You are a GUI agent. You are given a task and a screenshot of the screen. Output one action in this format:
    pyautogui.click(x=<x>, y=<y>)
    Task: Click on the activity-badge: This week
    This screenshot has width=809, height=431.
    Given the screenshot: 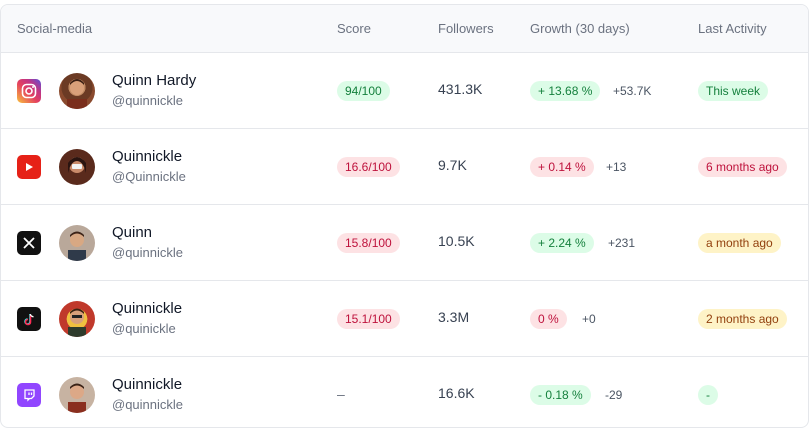 What is the action you would take?
    pyautogui.click(x=733, y=91)
    